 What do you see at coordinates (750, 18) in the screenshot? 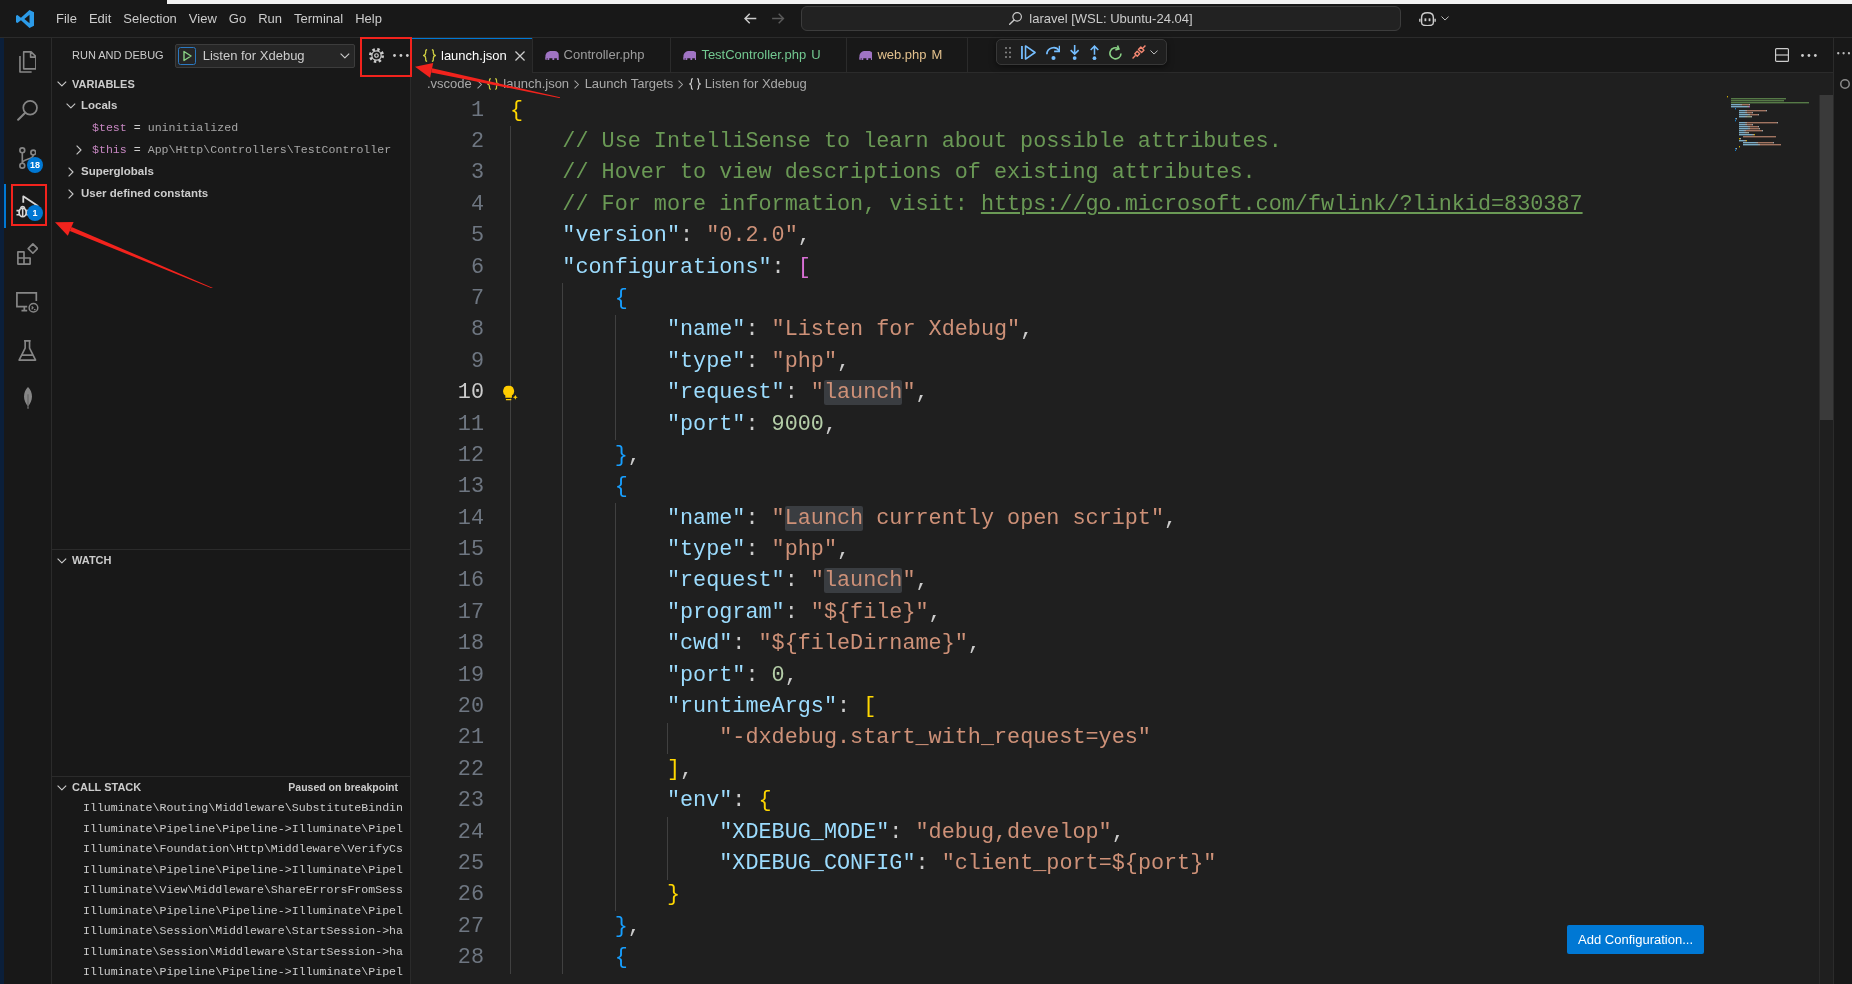
I see `arrow-left-icon` at bounding box center [750, 18].